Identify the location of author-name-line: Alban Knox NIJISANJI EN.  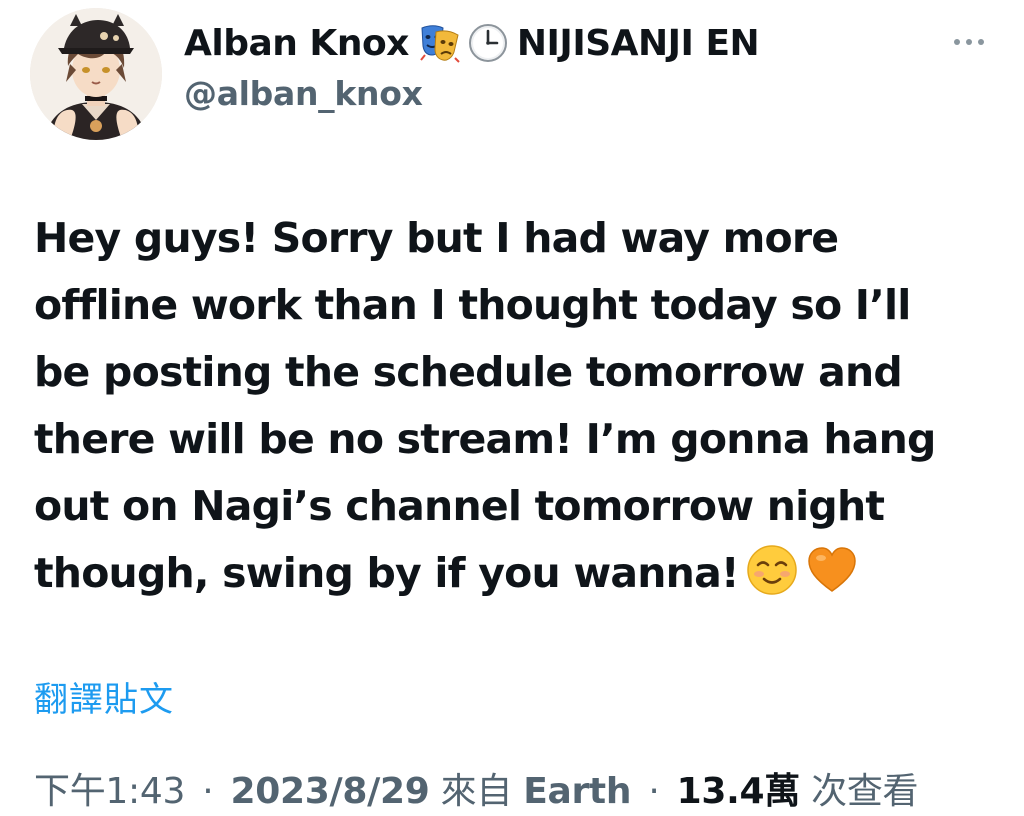
(472, 43).